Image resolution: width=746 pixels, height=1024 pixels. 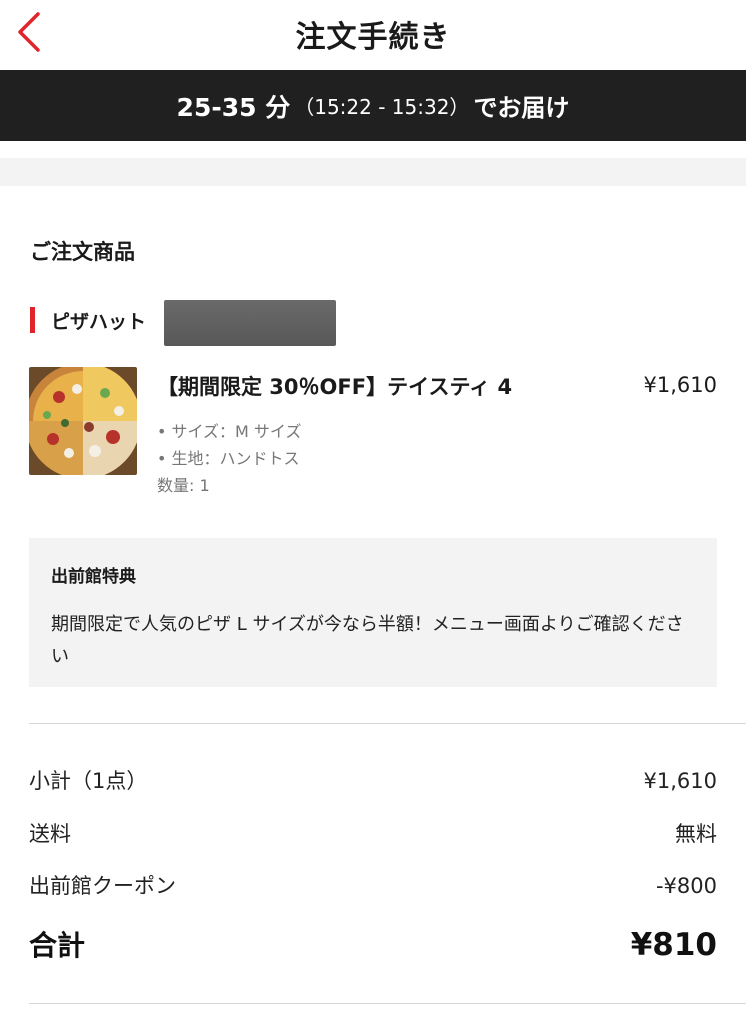 I want to click on eta-minutes: 25-35 分, so click(x=233, y=107).